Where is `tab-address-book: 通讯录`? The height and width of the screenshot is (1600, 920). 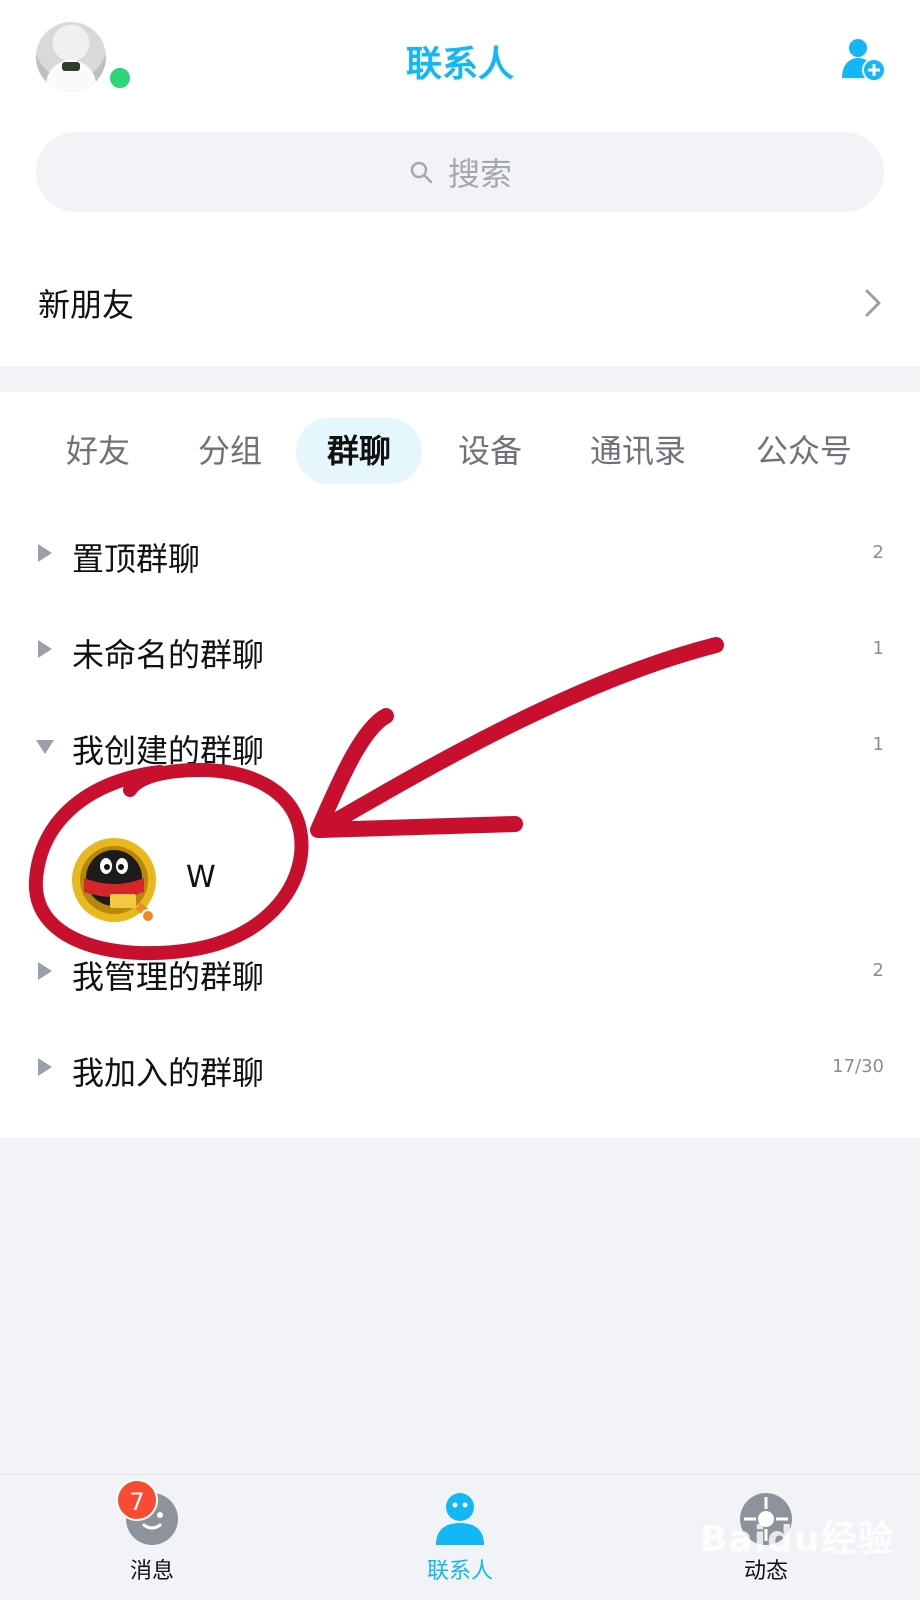 tab-address-book: 通讯录 is located at coordinates (638, 451).